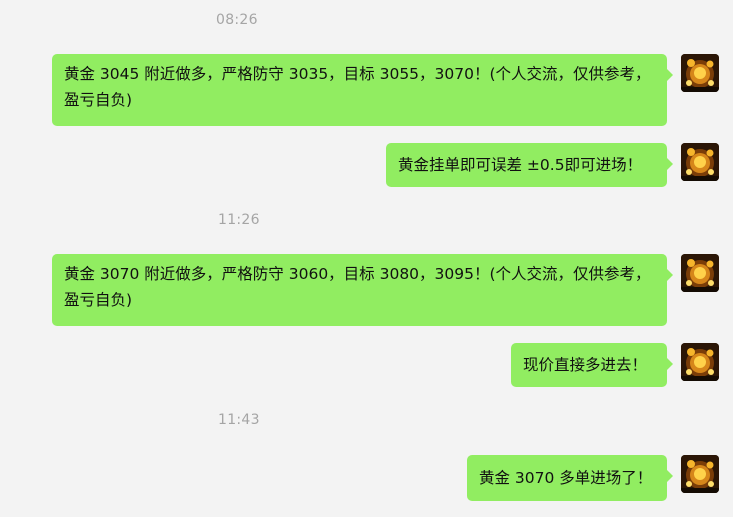 This screenshot has width=733, height=517. I want to click on timestamp: 11:43, so click(239, 420).